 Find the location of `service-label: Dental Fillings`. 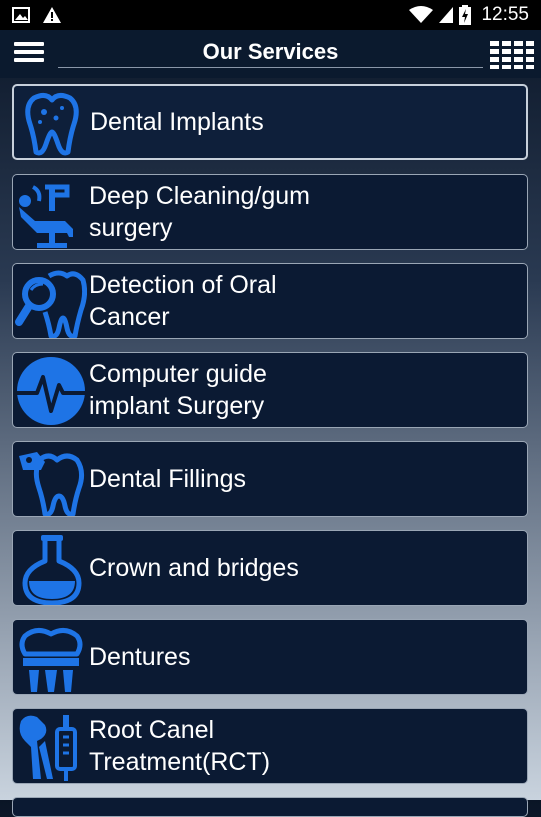

service-label: Dental Fillings is located at coordinates (168, 479).